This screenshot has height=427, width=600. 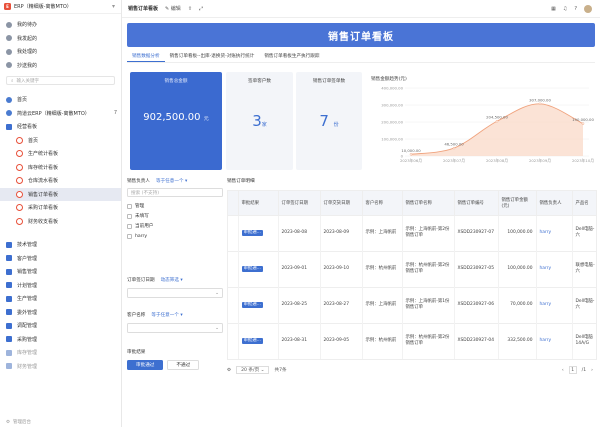 I want to click on column-header: 客户名称, so click(x=382, y=203).